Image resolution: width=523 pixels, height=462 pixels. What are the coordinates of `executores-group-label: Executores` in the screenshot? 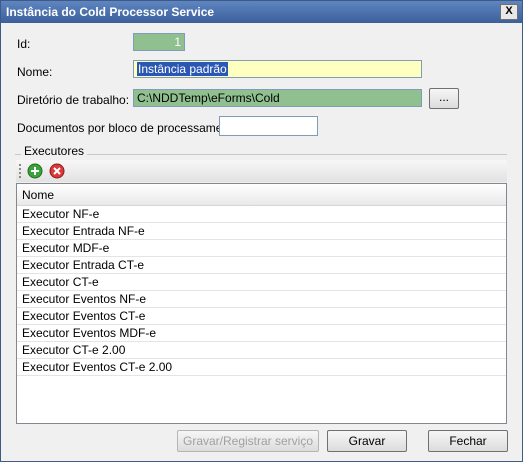 It's located at (54, 151).